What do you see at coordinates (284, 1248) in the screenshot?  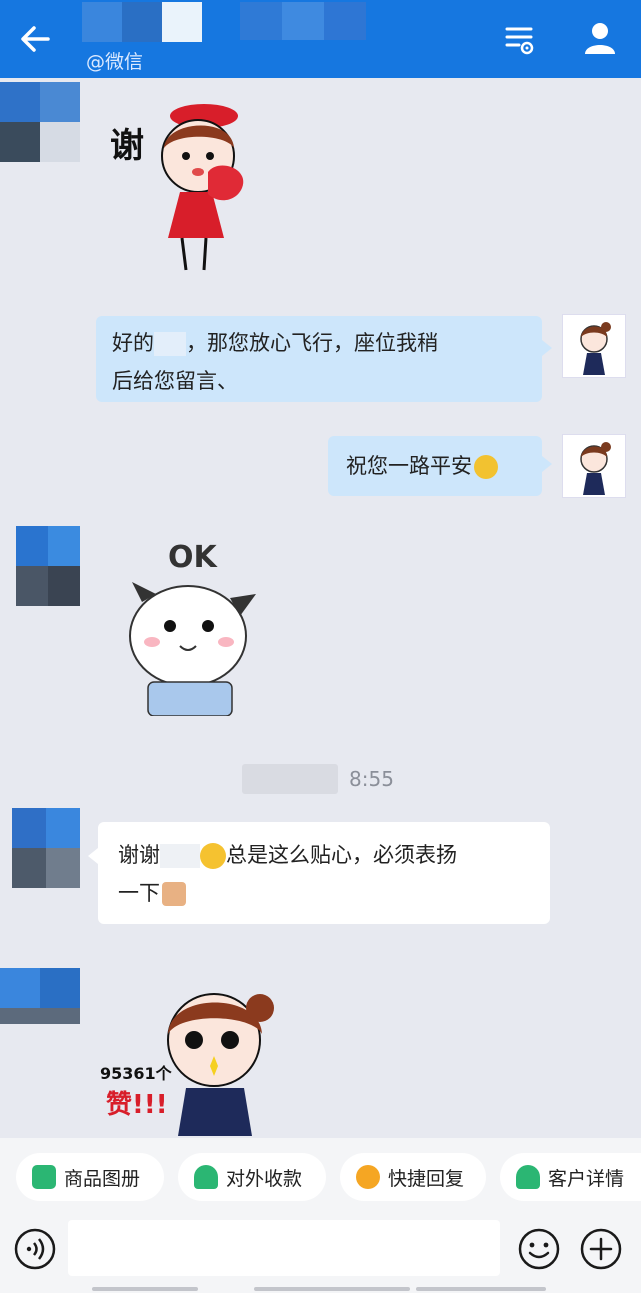 I see `message-input` at bounding box center [284, 1248].